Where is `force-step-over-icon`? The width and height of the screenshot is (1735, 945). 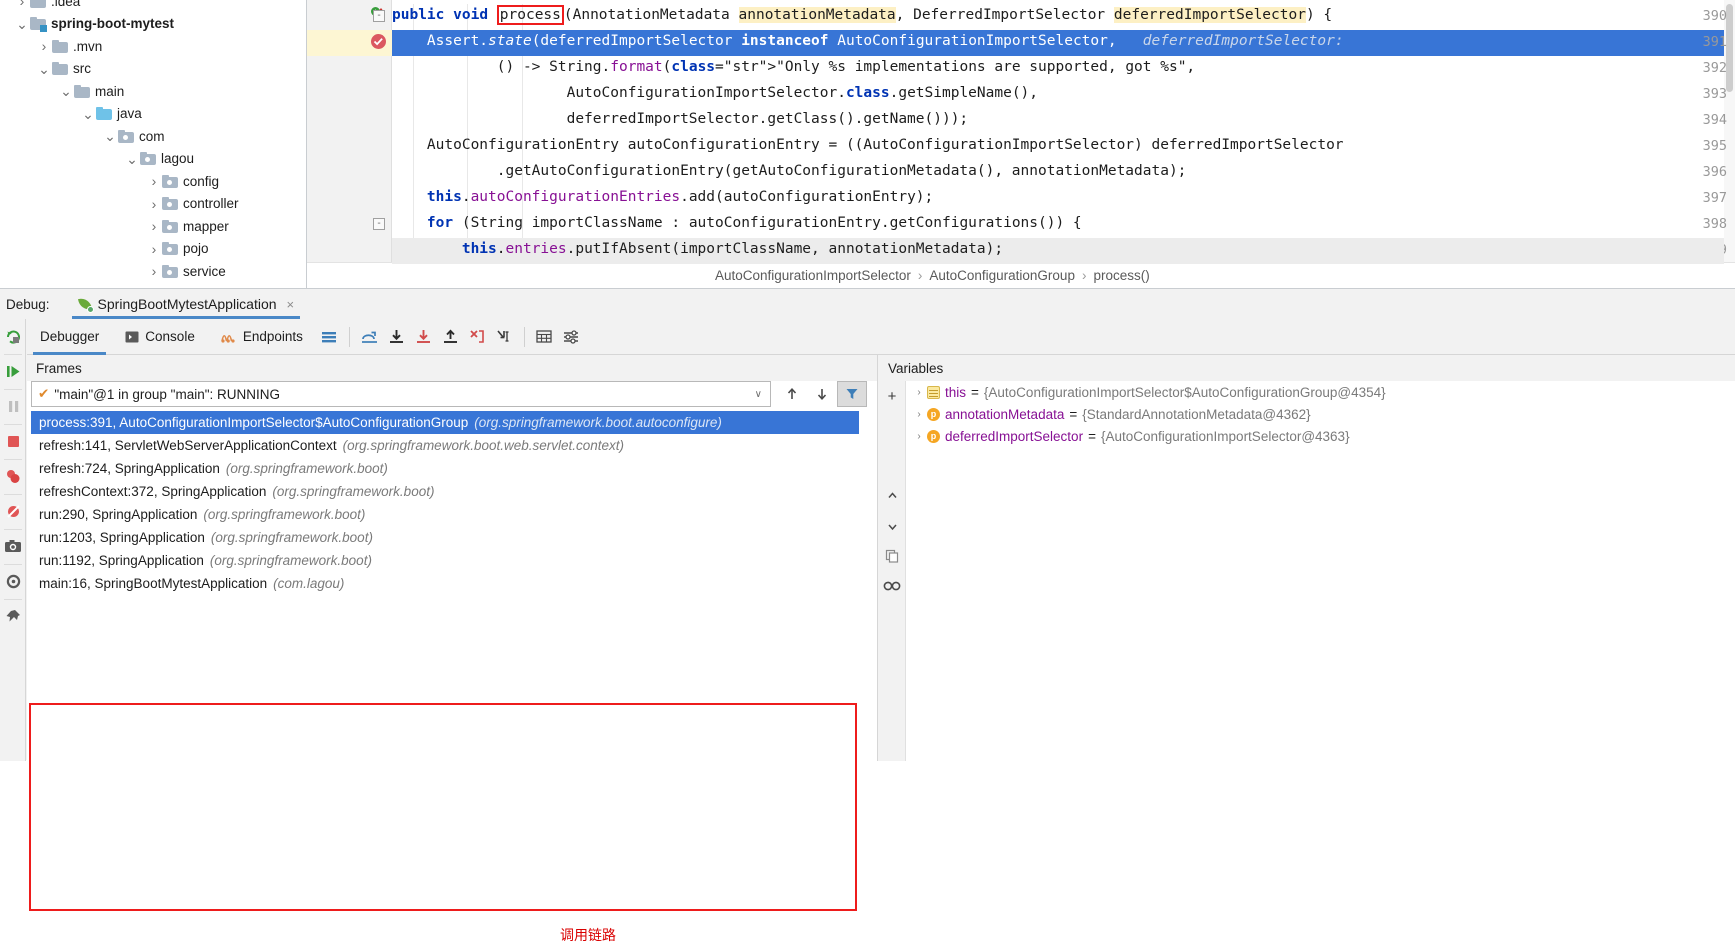
force-step-over-icon is located at coordinates (369, 337).